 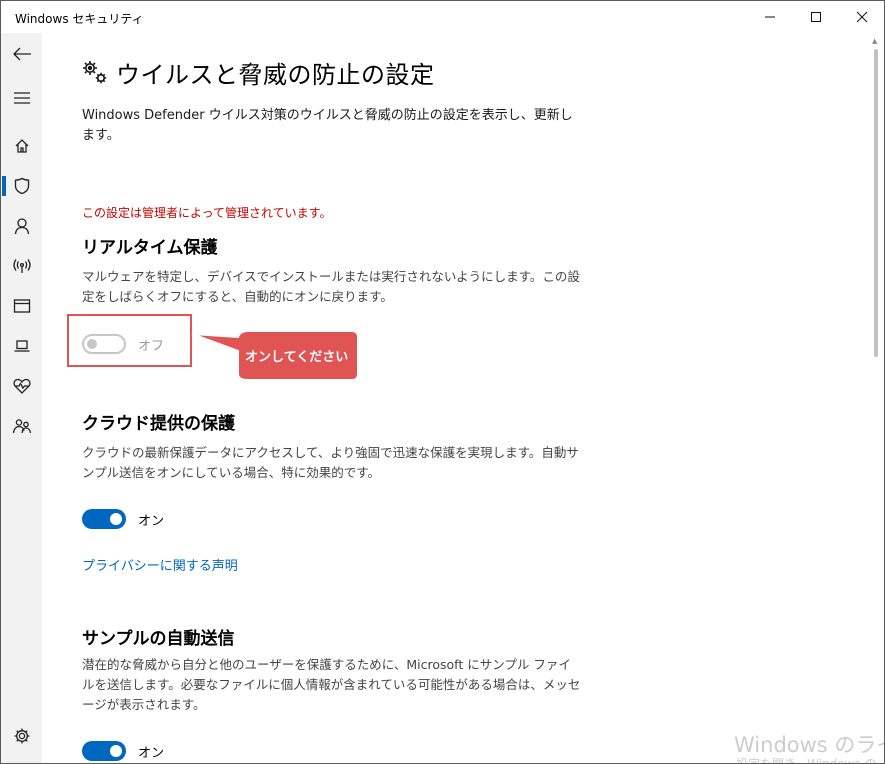 I want to click on maximize-icon, so click(x=816, y=17).